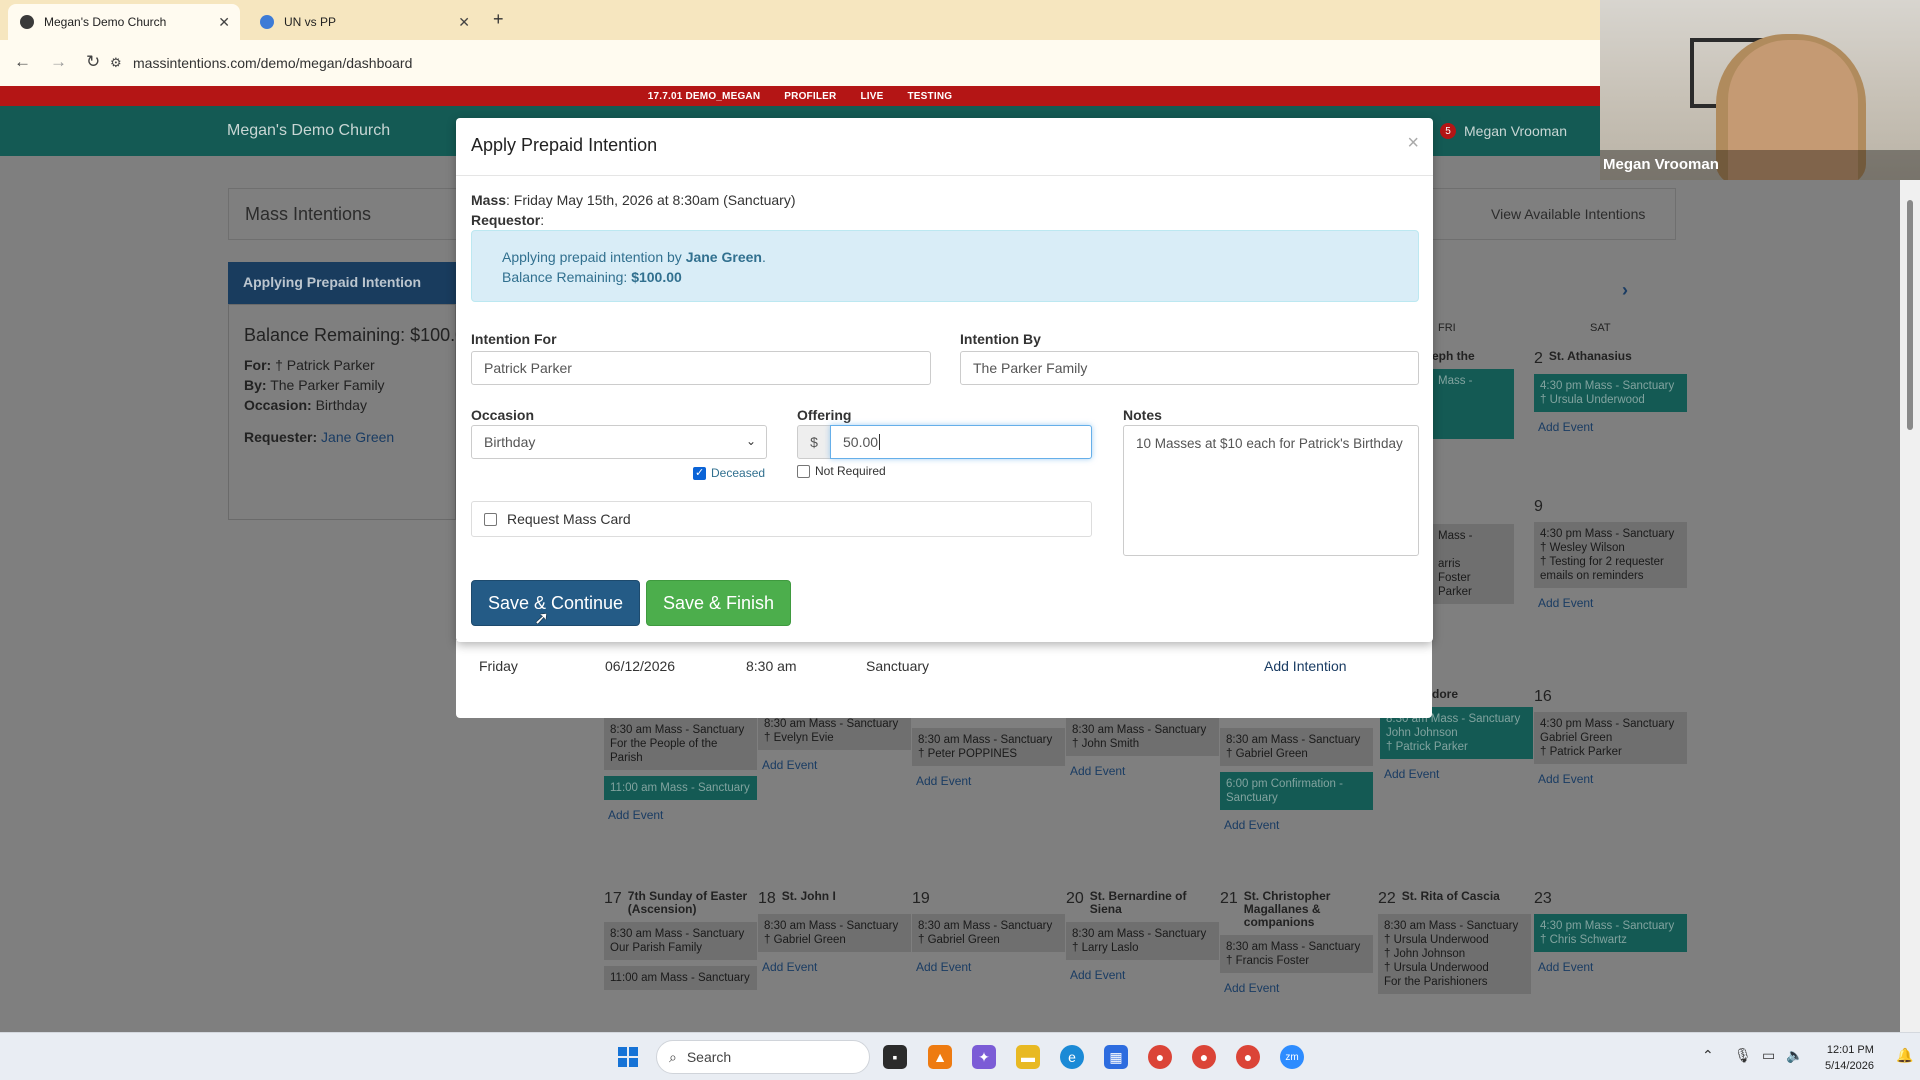 The width and height of the screenshot is (1920, 1080). I want to click on calendar-day: Mass - arris Foster Parker, so click(1473, 564).